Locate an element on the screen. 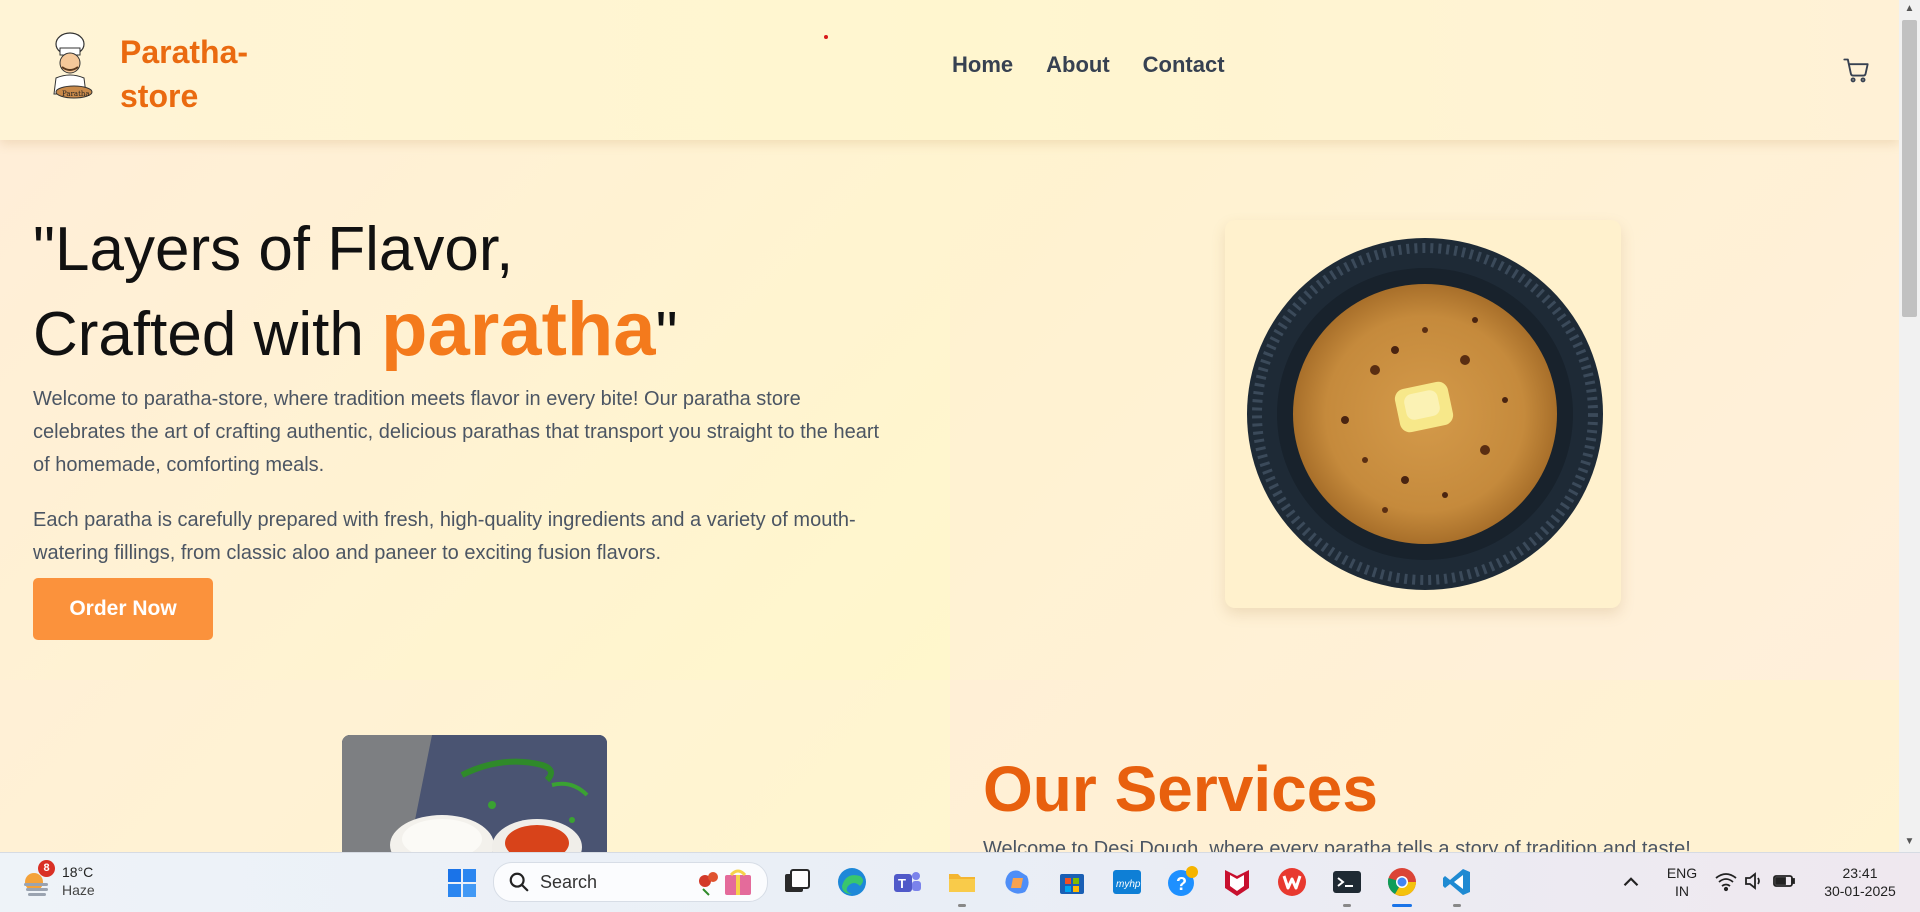 Image resolution: width=1920 pixels, height=912 pixels. nav-links: Home About Contact is located at coordinates (1088, 65).